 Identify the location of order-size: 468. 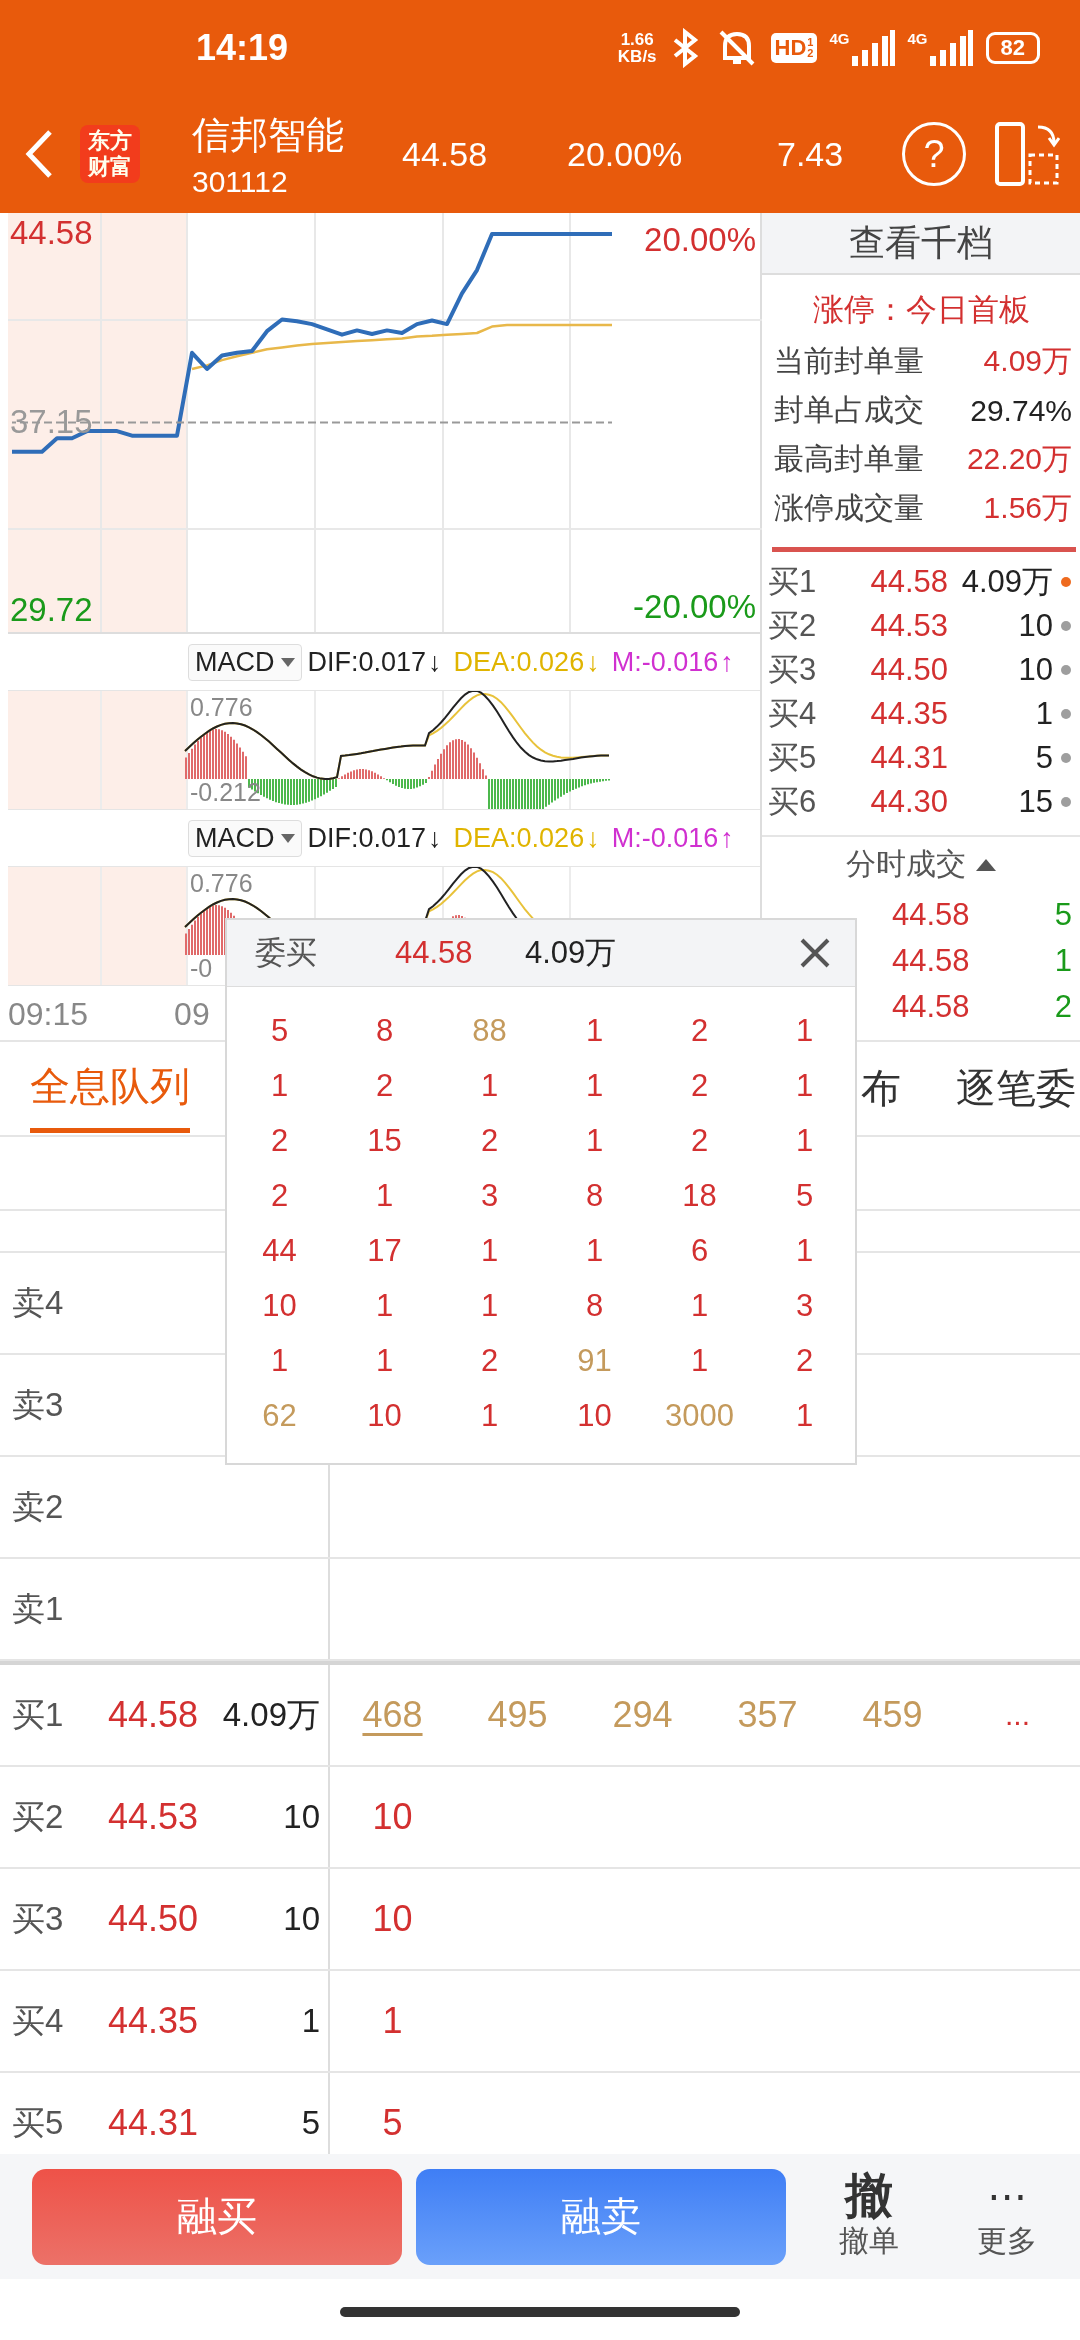
(392, 1715).